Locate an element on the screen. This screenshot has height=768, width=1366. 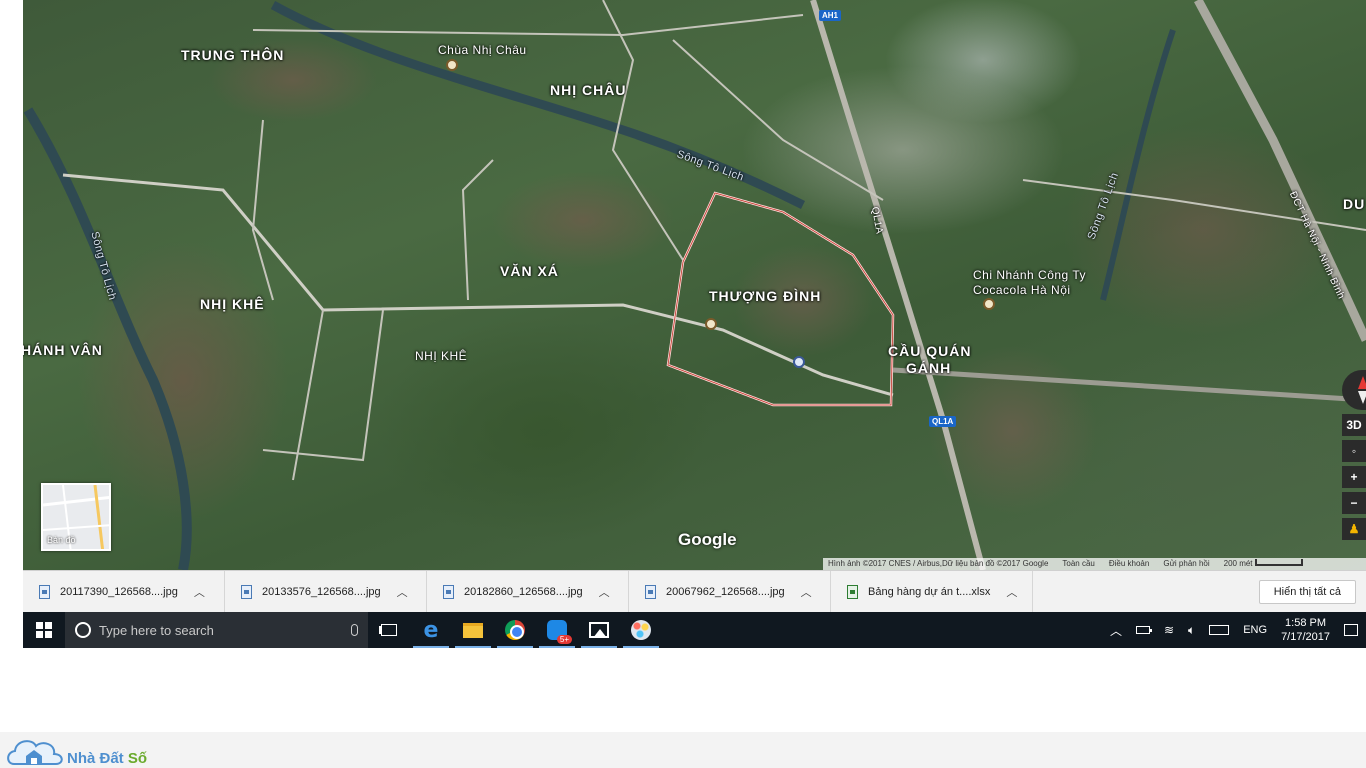
download-item: 20182860_126568....jpg ︿ is located at coordinates (528, 591).